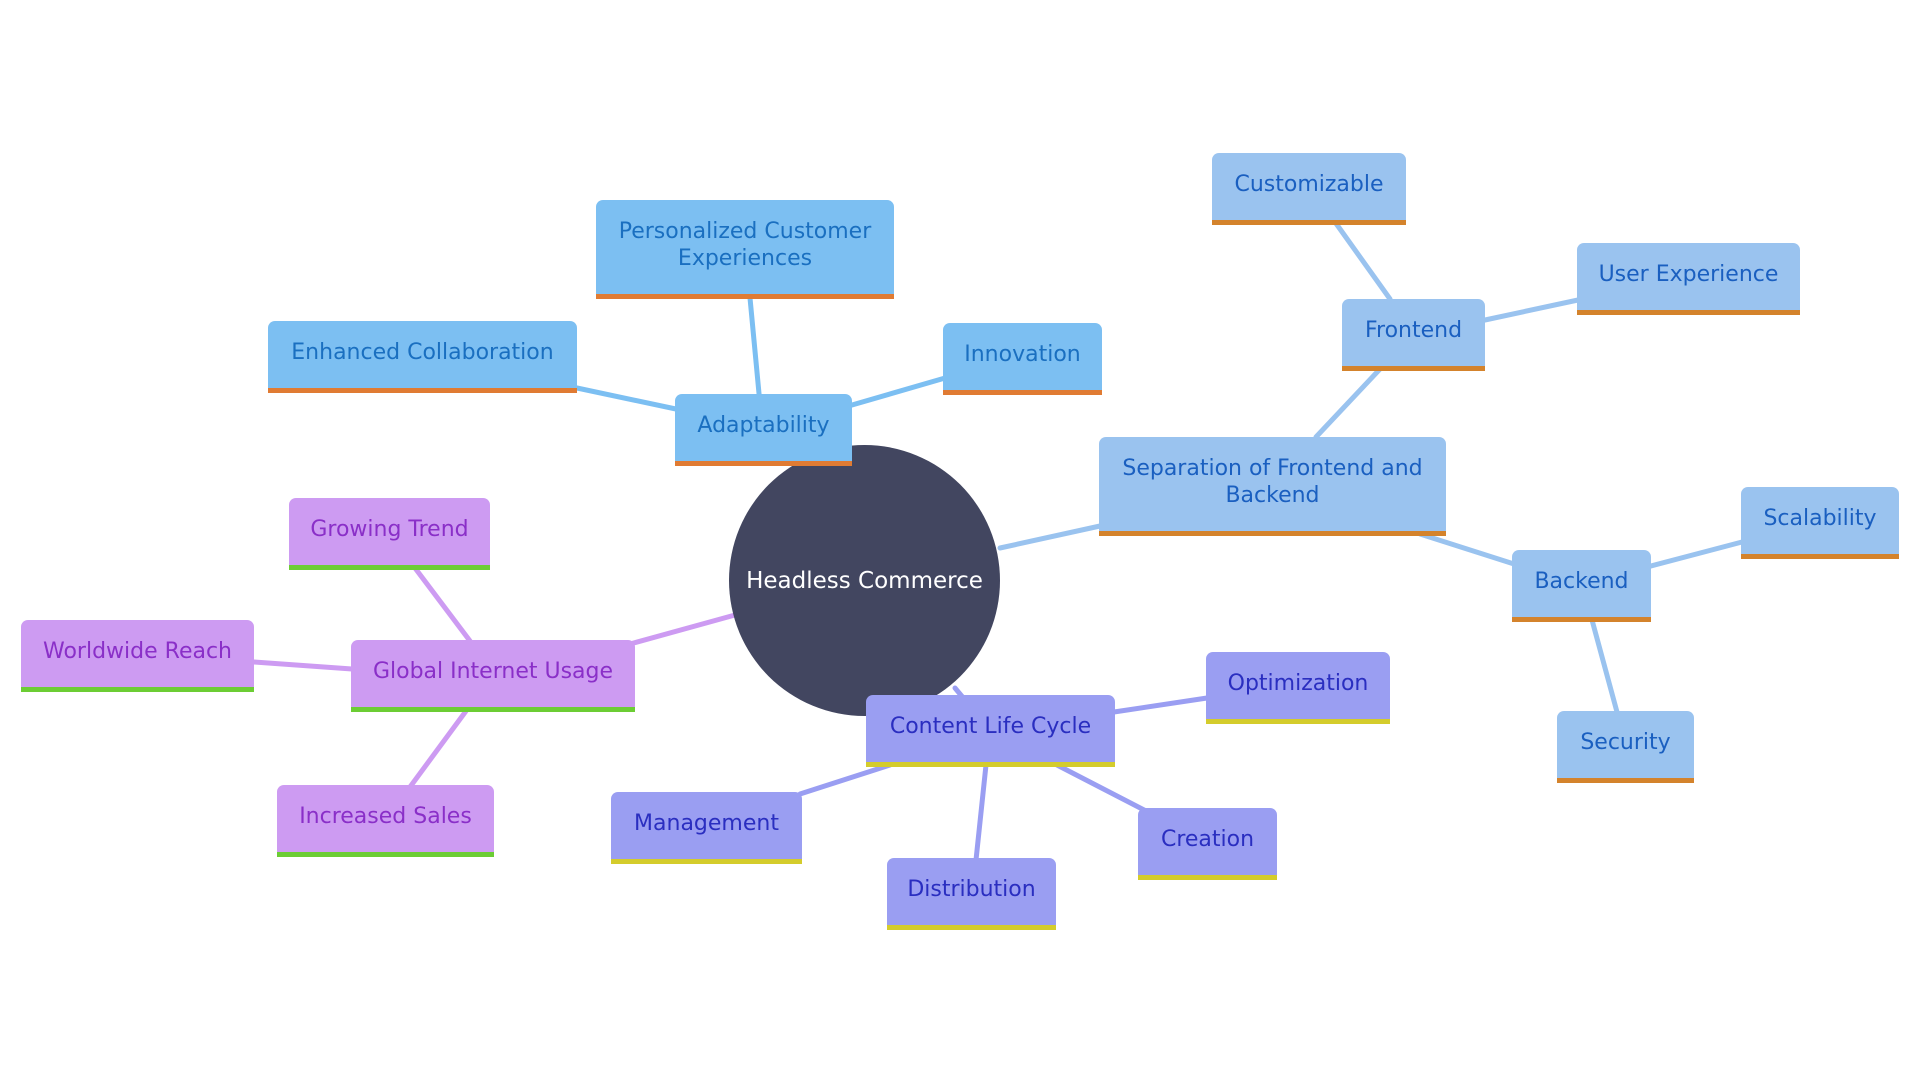  What do you see at coordinates (389, 529) in the screenshot?
I see `node-label: Growing Trend` at bounding box center [389, 529].